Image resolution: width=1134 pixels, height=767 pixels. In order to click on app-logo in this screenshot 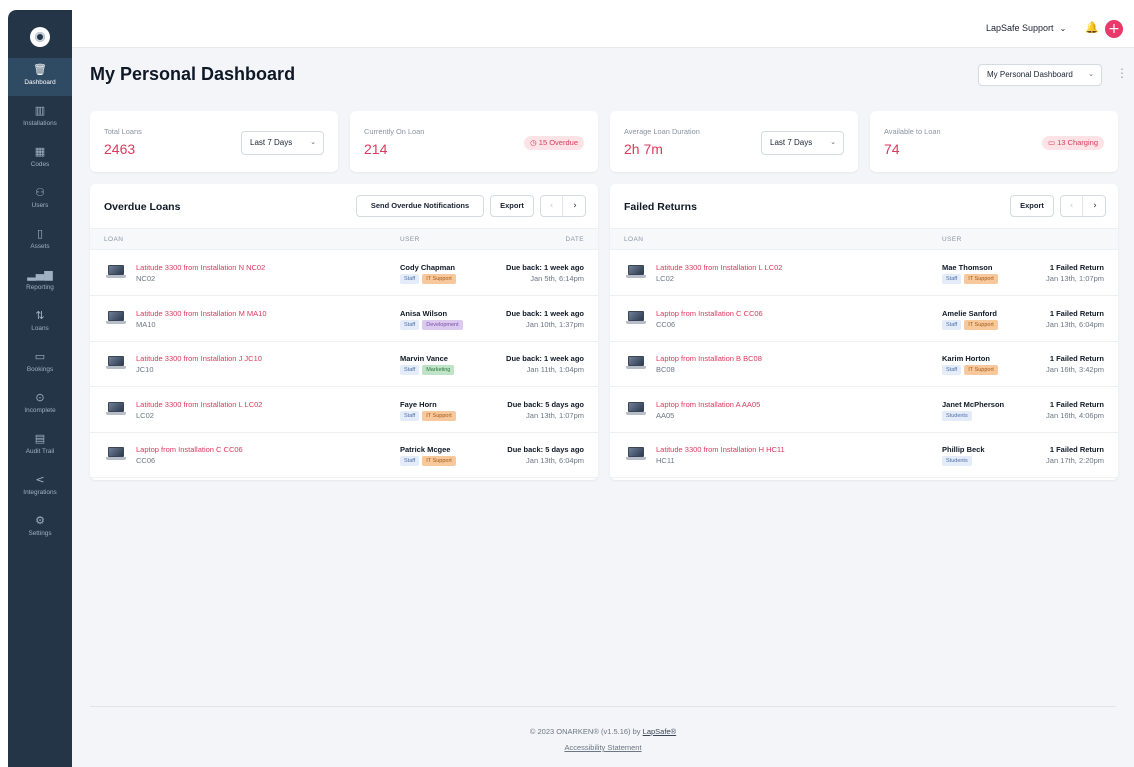, I will do `click(40, 37)`.